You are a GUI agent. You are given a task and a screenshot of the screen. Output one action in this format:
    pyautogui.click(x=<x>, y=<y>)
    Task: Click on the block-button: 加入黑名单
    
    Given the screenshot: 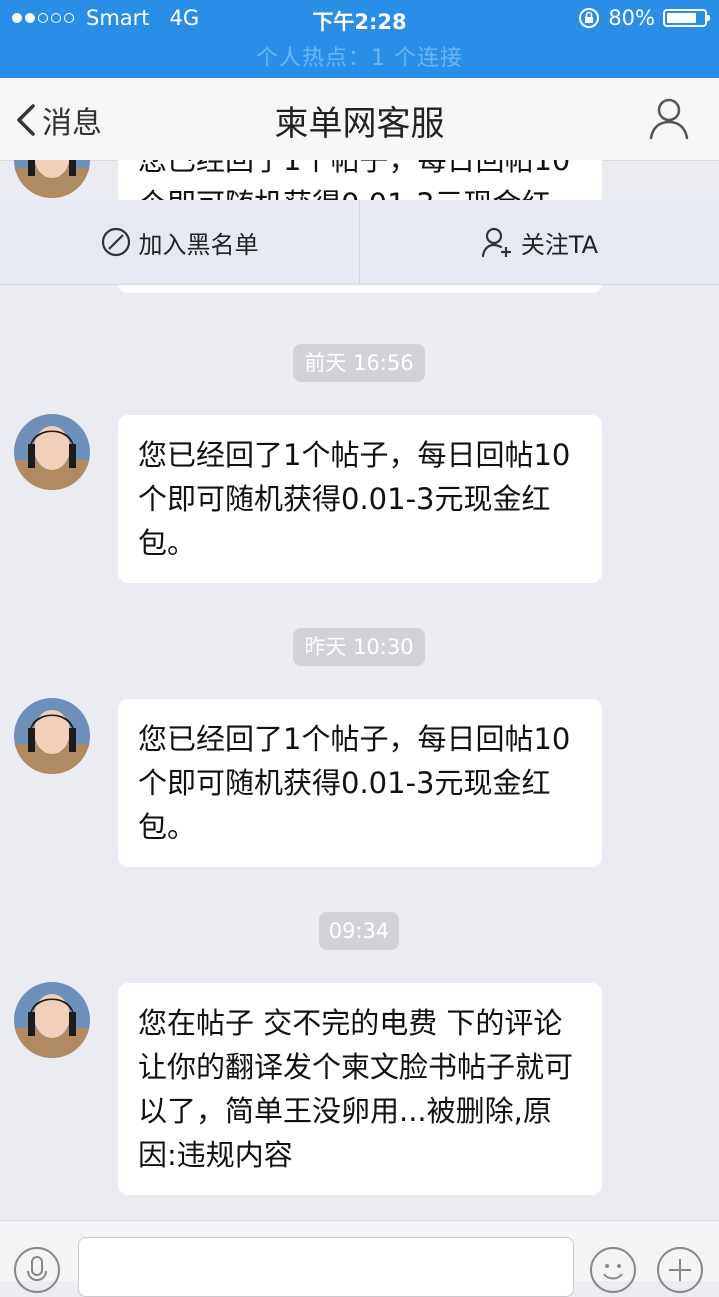 What is the action you would take?
    pyautogui.click(x=179, y=242)
    